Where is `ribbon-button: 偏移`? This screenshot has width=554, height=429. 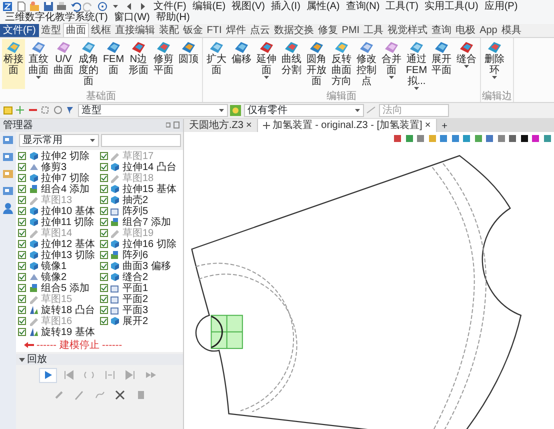
ribbon-button: 偏移 is located at coordinates (241, 65).